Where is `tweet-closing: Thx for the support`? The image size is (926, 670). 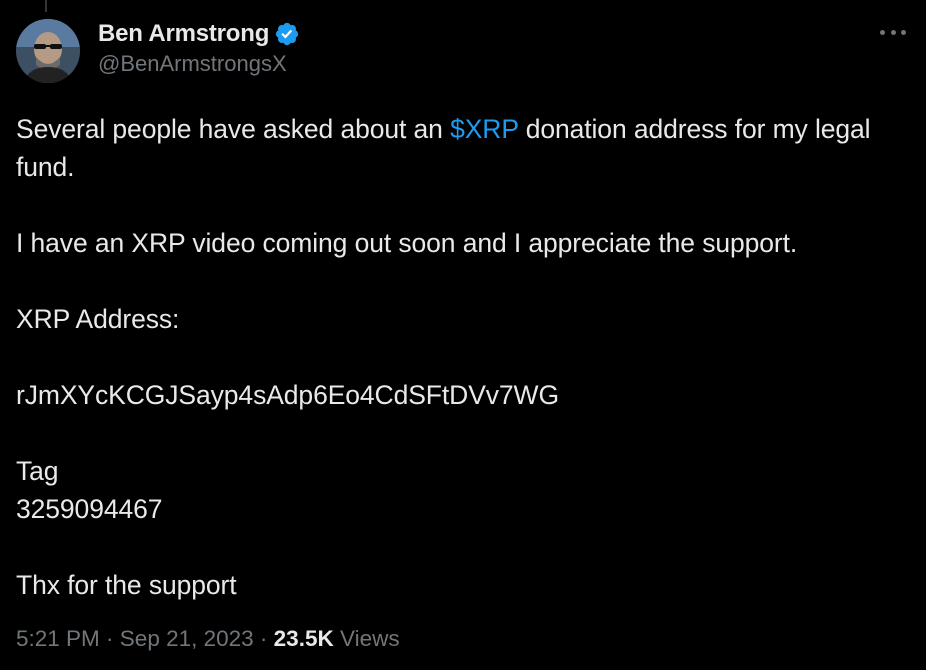 tweet-closing: Thx for the support is located at coordinates (126, 585).